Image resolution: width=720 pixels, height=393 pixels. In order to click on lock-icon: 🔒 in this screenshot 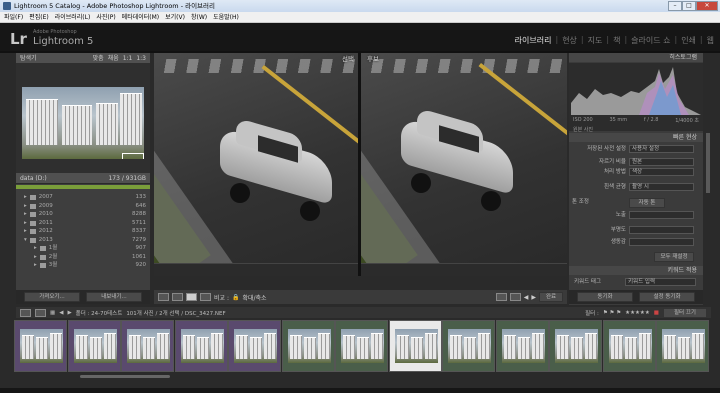, I will do `click(235, 297)`.